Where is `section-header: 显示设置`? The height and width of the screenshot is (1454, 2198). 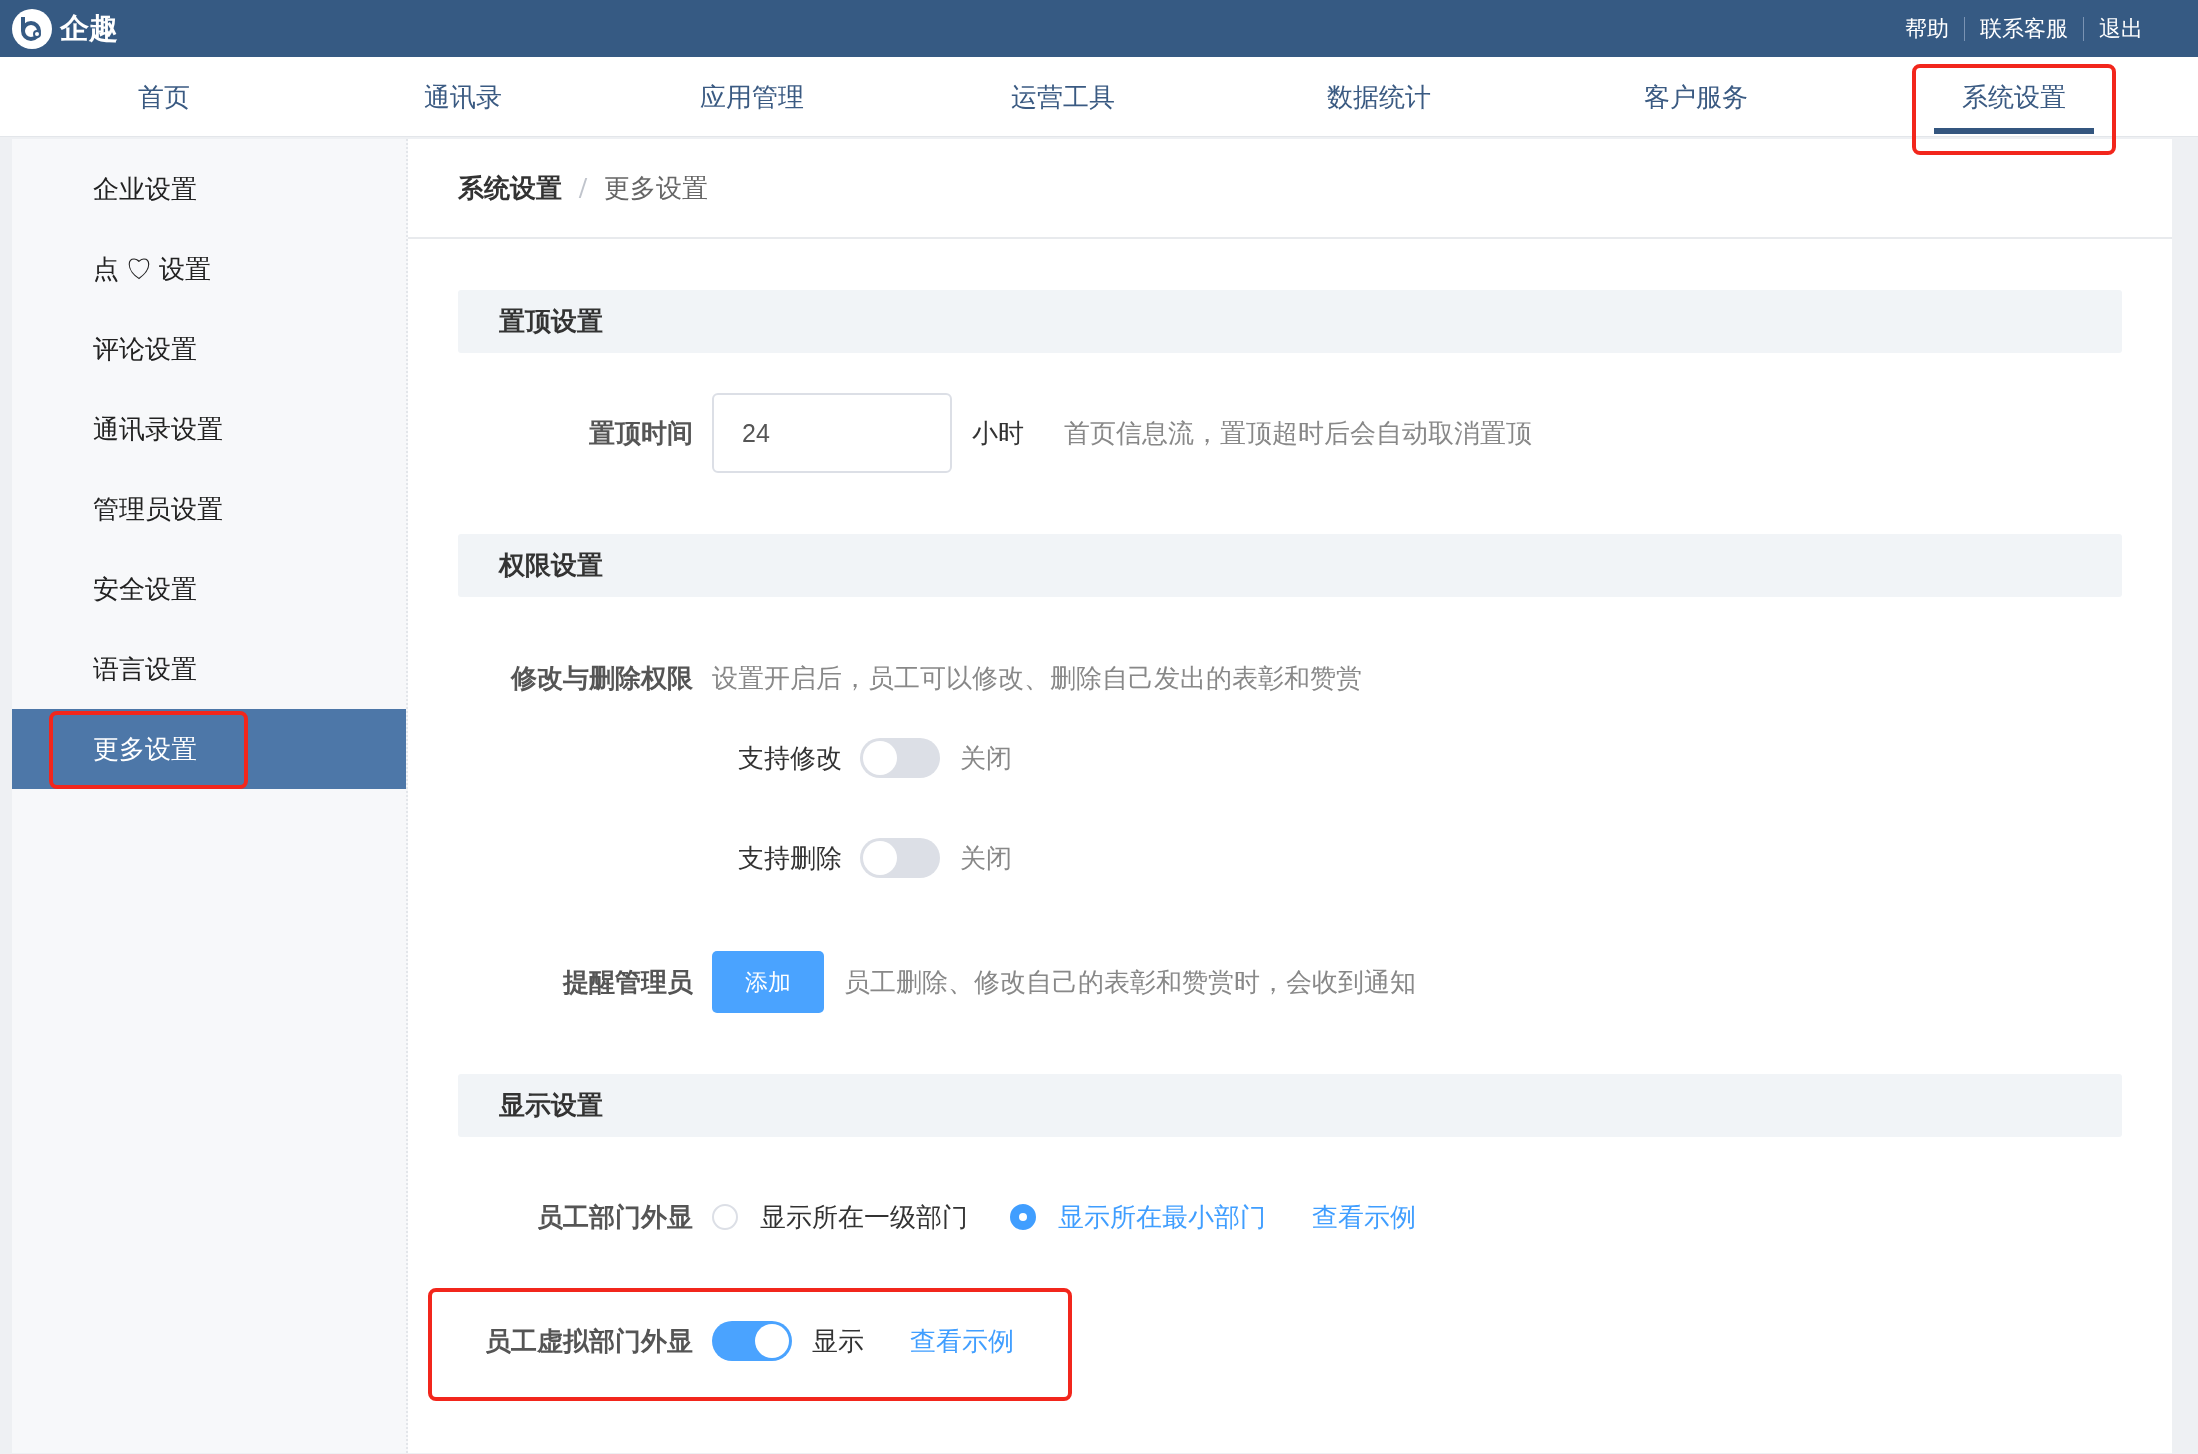 section-header: 显示设置 is located at coordinates (1290, 1105).